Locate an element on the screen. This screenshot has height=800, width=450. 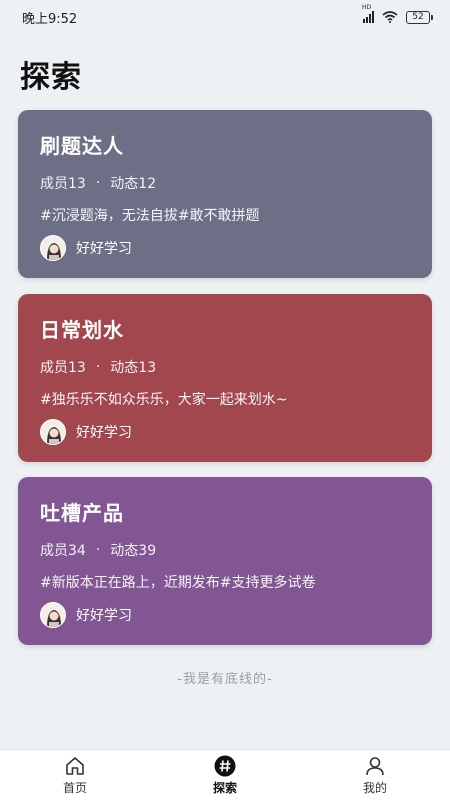
bottom-tab-bar: 首页 探索 我的 is located at coordinates (225, 774).